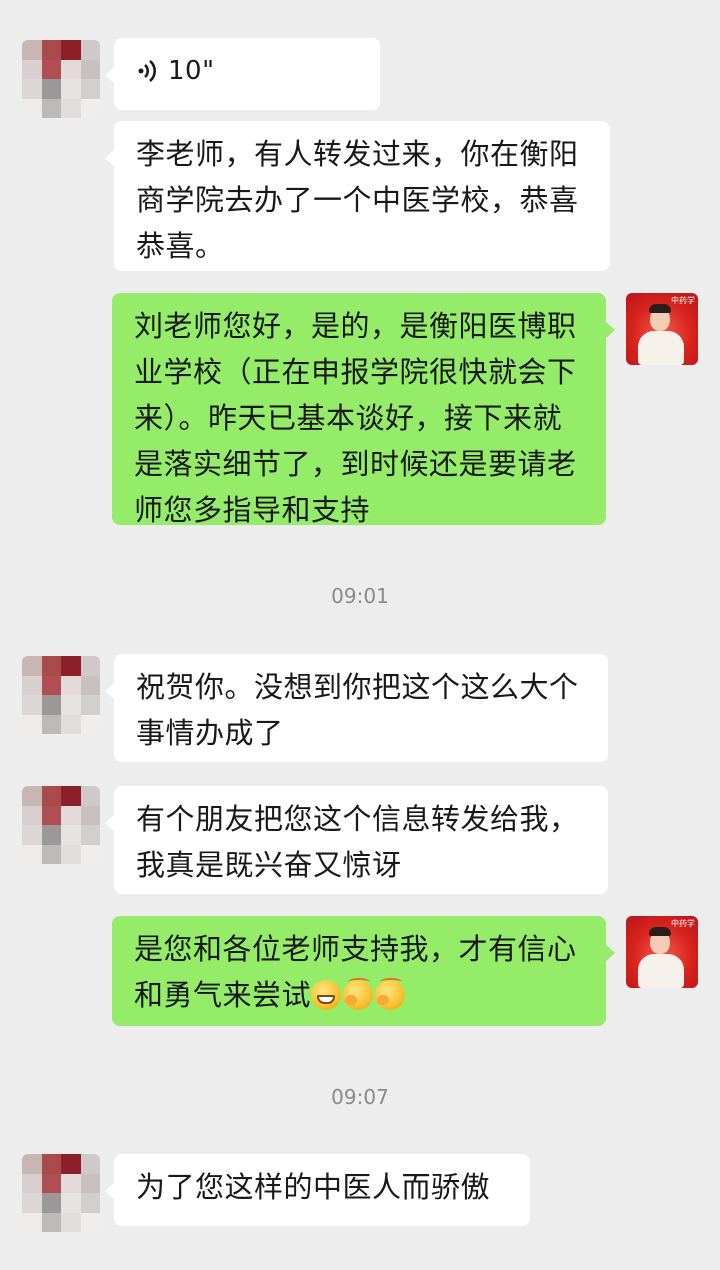 The height and width of the screenshot is (1270, 720). I want to click on incoming-message-bubble: 李老师，有人转发过来，你在衡阳商学院去办了一个中医学校，恭喜恭喜。, so click(357, 196).